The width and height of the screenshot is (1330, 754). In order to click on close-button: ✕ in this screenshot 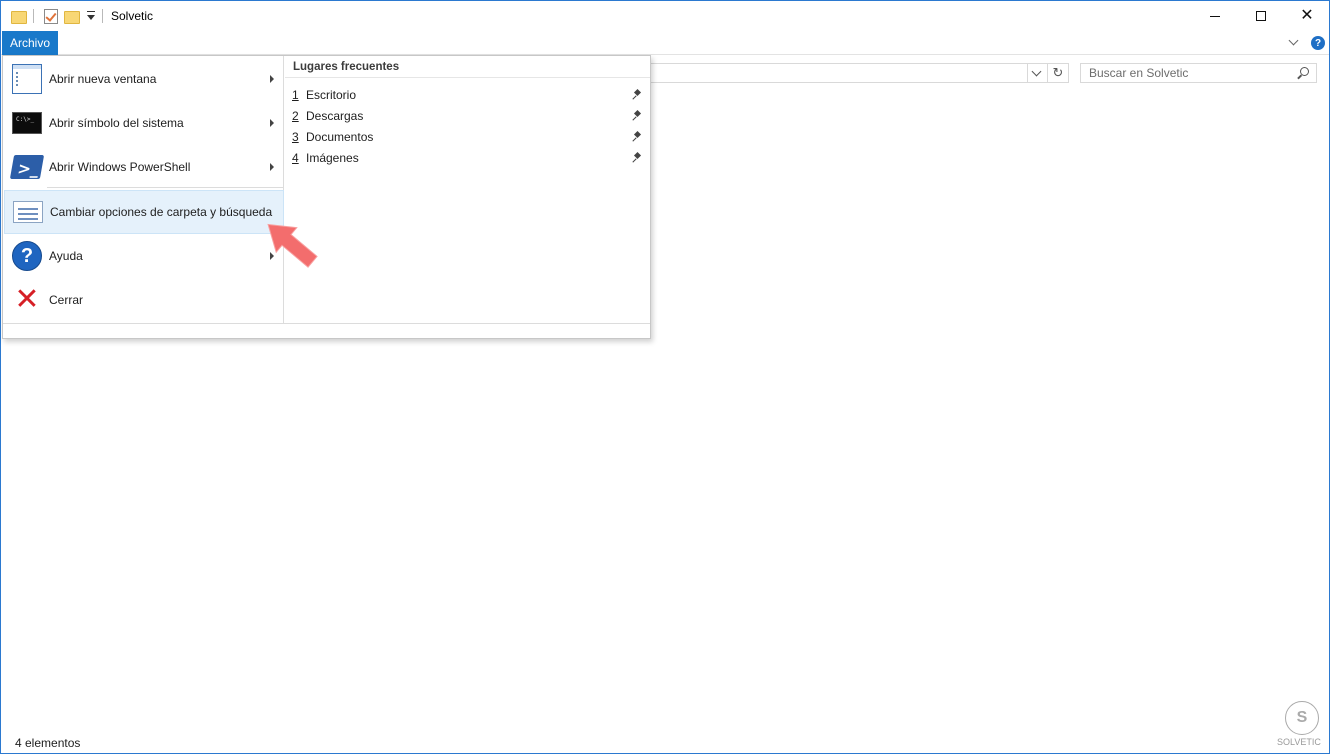, I will do `click(1307, 16)`.